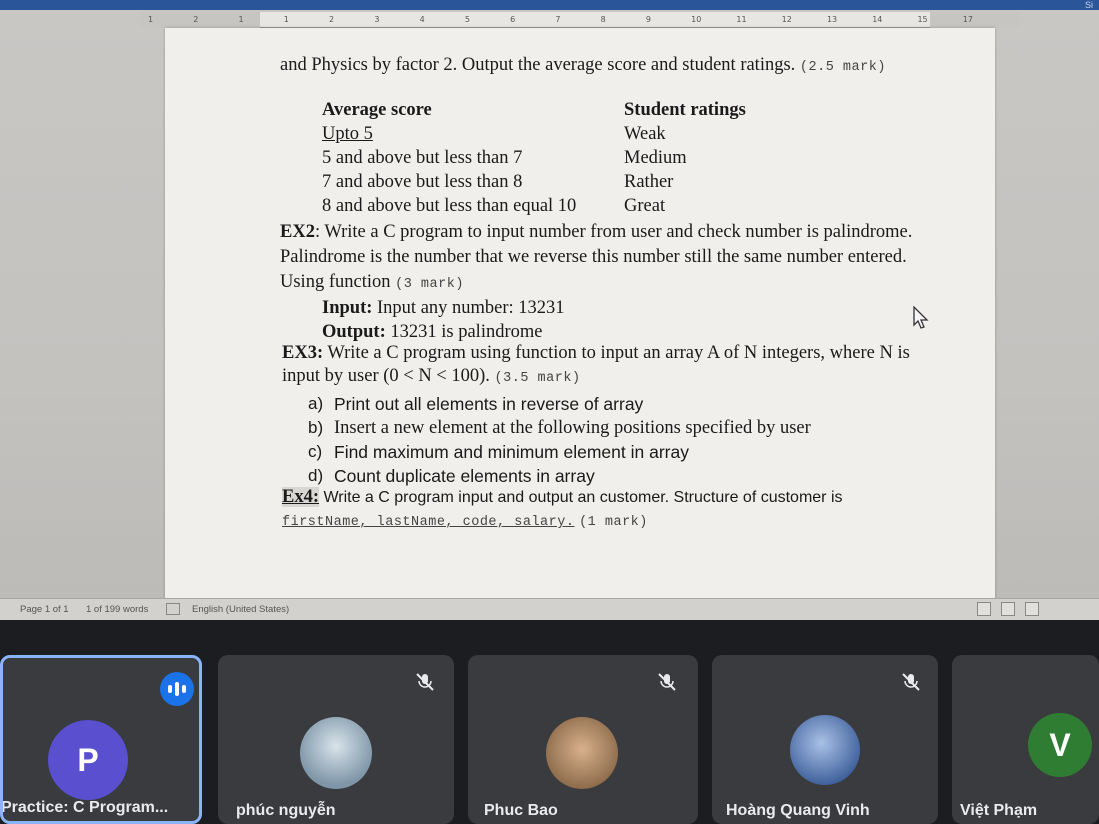 The height and width of the screenshot is (824, 1099). I want to click on language-indicator: English (United States), so click(240, 609).